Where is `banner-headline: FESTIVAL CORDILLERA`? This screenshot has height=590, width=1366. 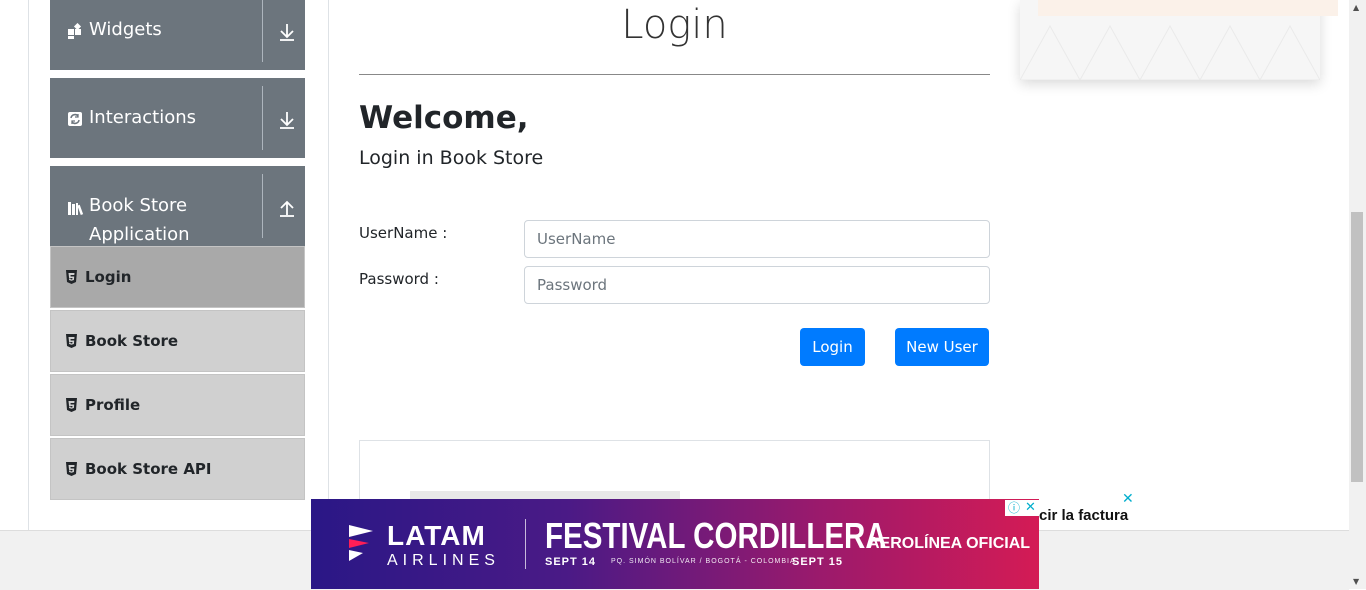
banner-headline: FESTIVAL CORDILLERA is located at coordinates (716, 535).